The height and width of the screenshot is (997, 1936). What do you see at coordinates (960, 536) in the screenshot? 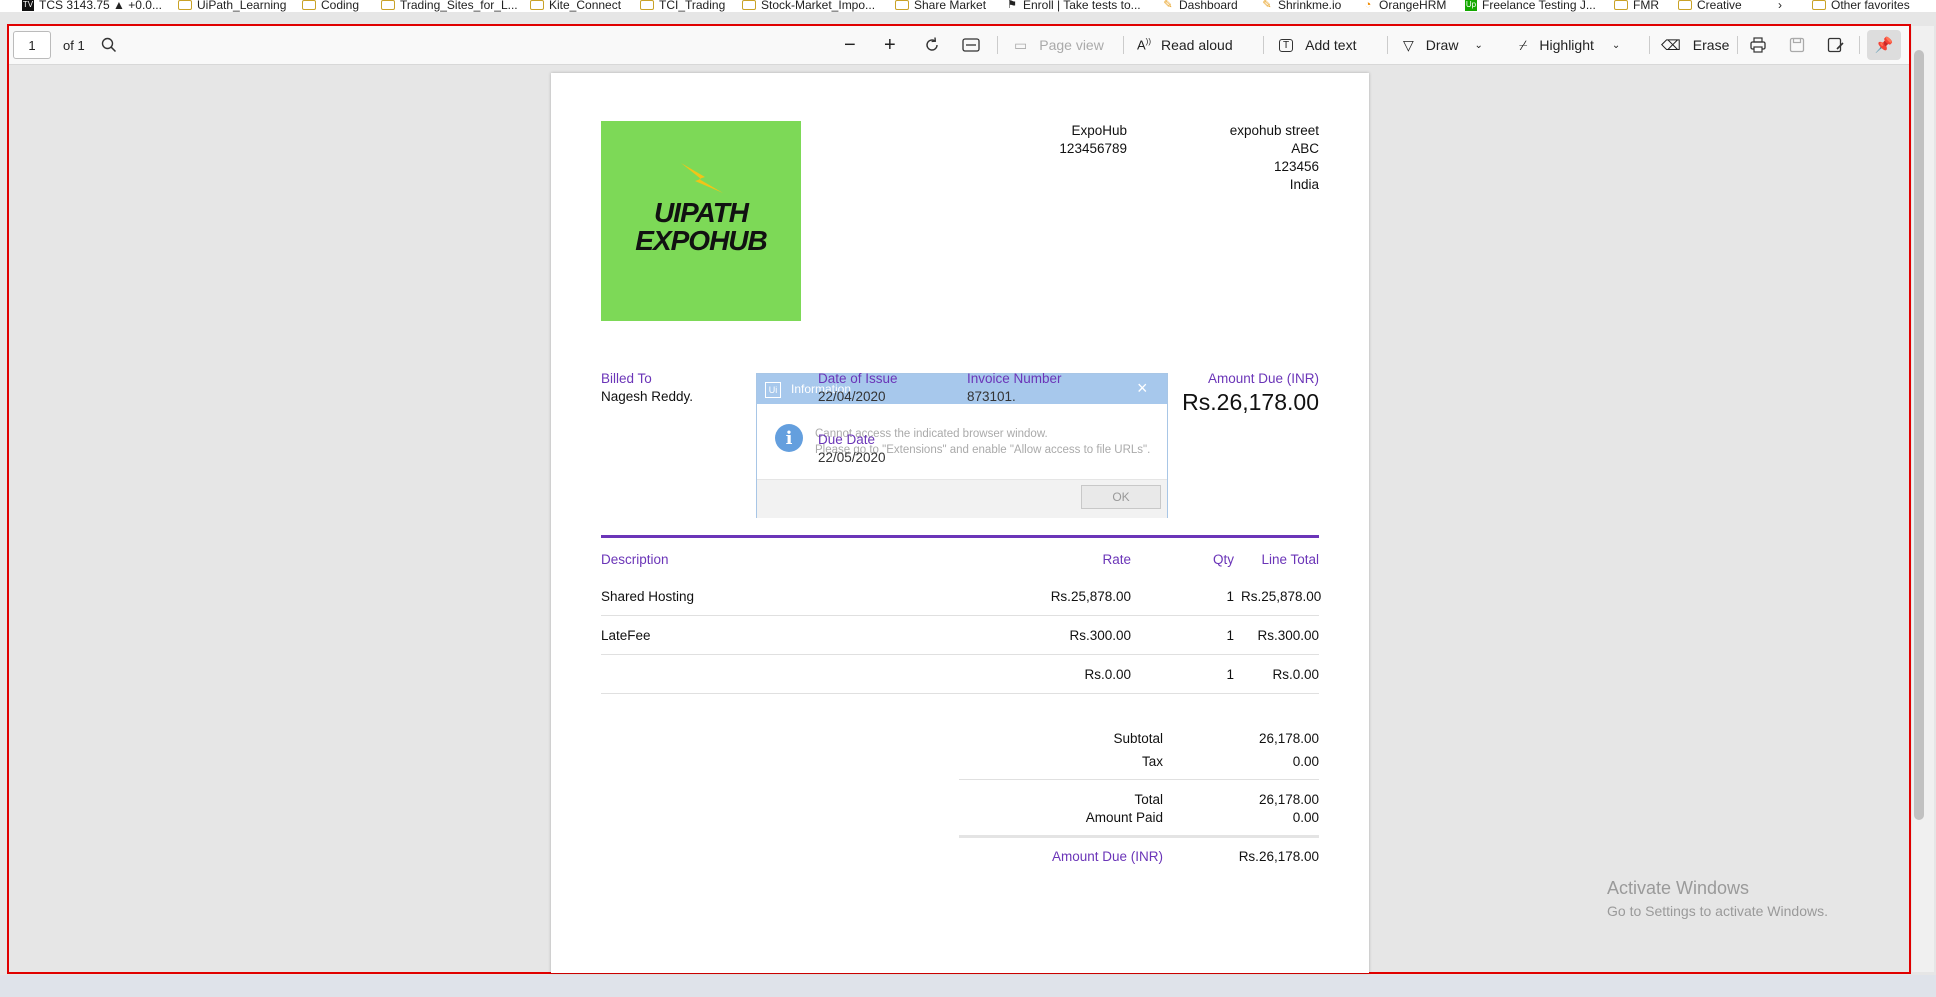
I see `header-divider` at bounding box center [960, 536].